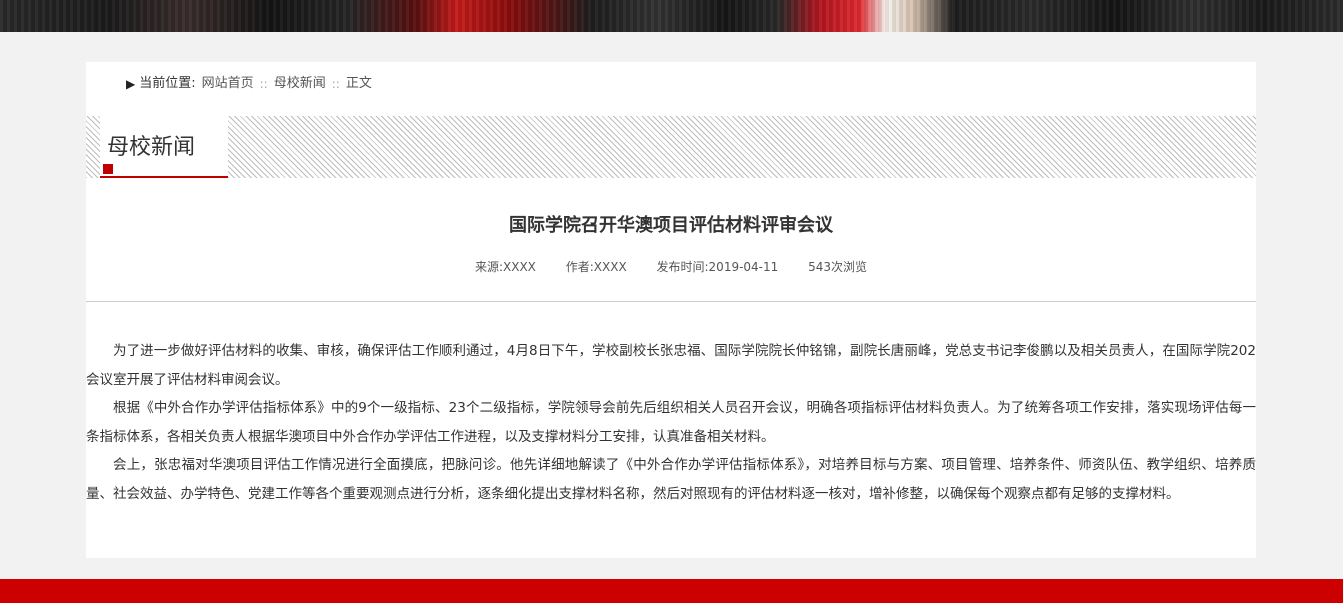  I want to click on article-meta: 来源:XXXX 作者:XXXX 发布时间:2019-04-11 543次浏览, so click(671, 267).